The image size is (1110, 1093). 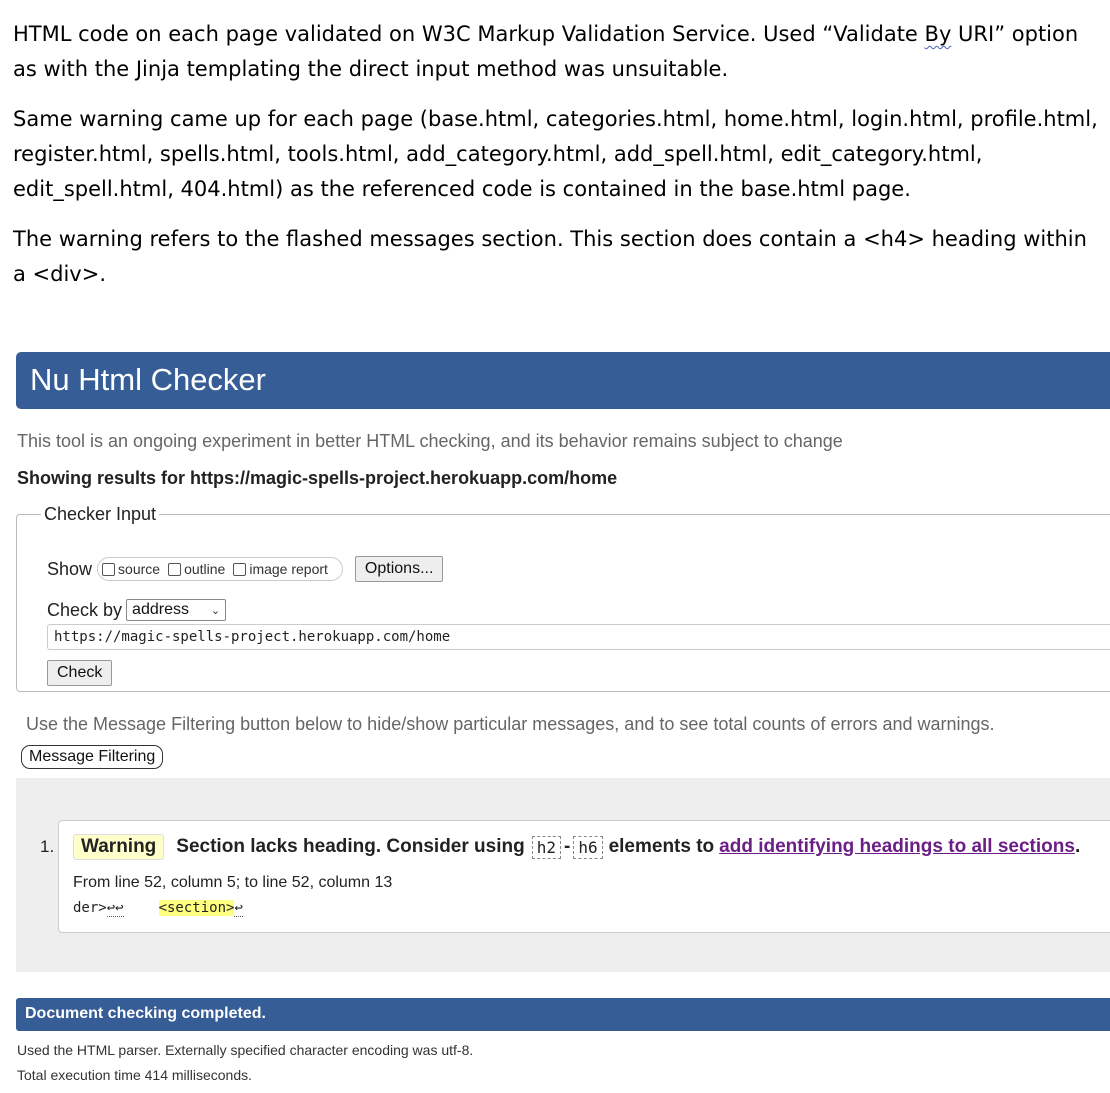 What do you see at coordinates (145, 1013) in the screenshot?
I see `completion-text: Document checking completed.` at bounding box center [145, 1013].